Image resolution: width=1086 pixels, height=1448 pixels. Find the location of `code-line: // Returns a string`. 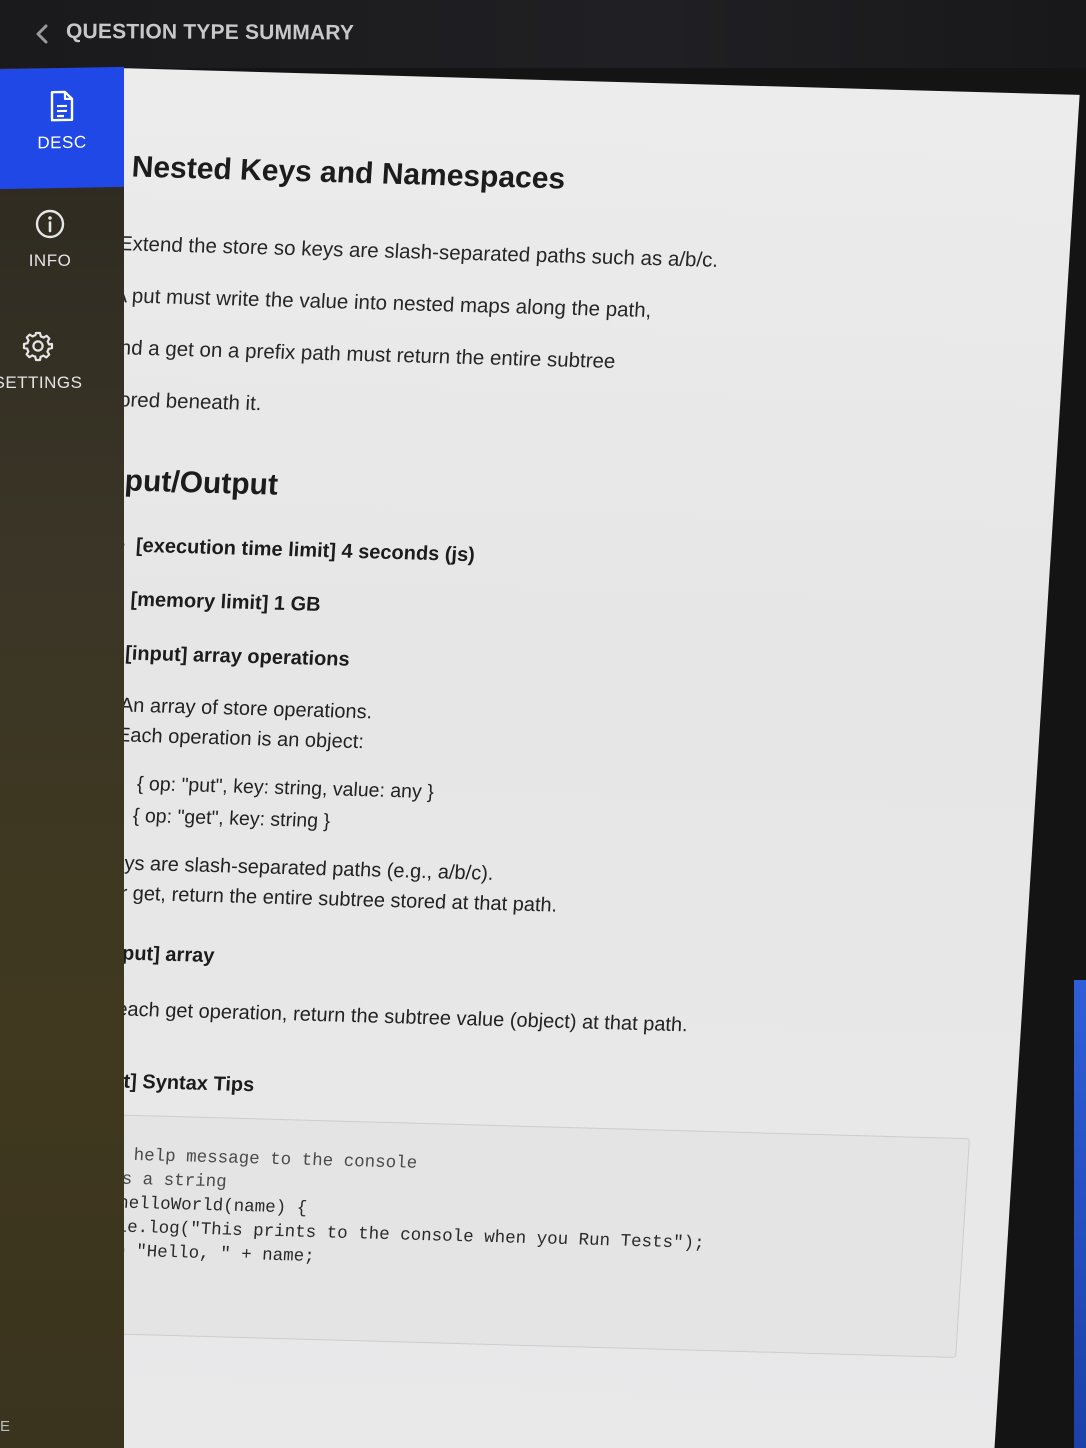

code-line: // Returns a string is located at coordinates (176, 1180).